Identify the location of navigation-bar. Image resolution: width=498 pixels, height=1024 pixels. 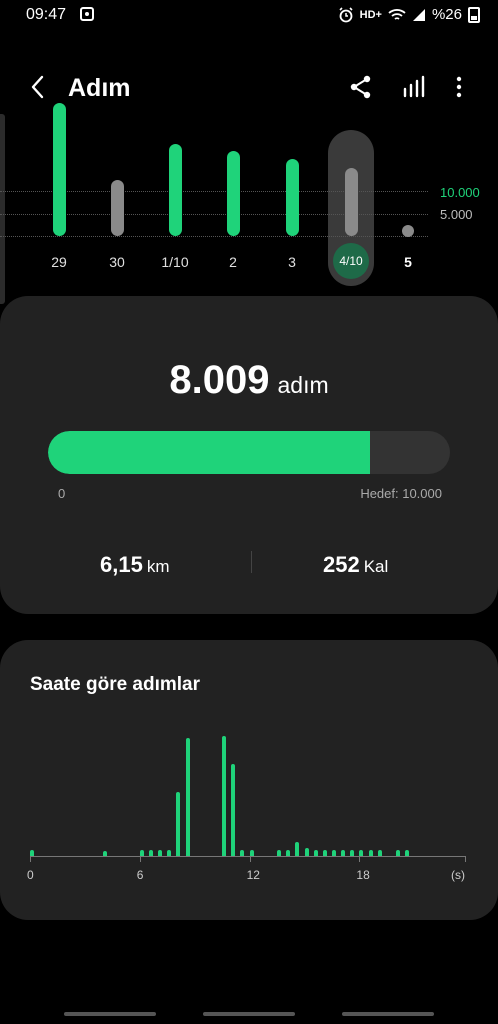
(249, 1015).